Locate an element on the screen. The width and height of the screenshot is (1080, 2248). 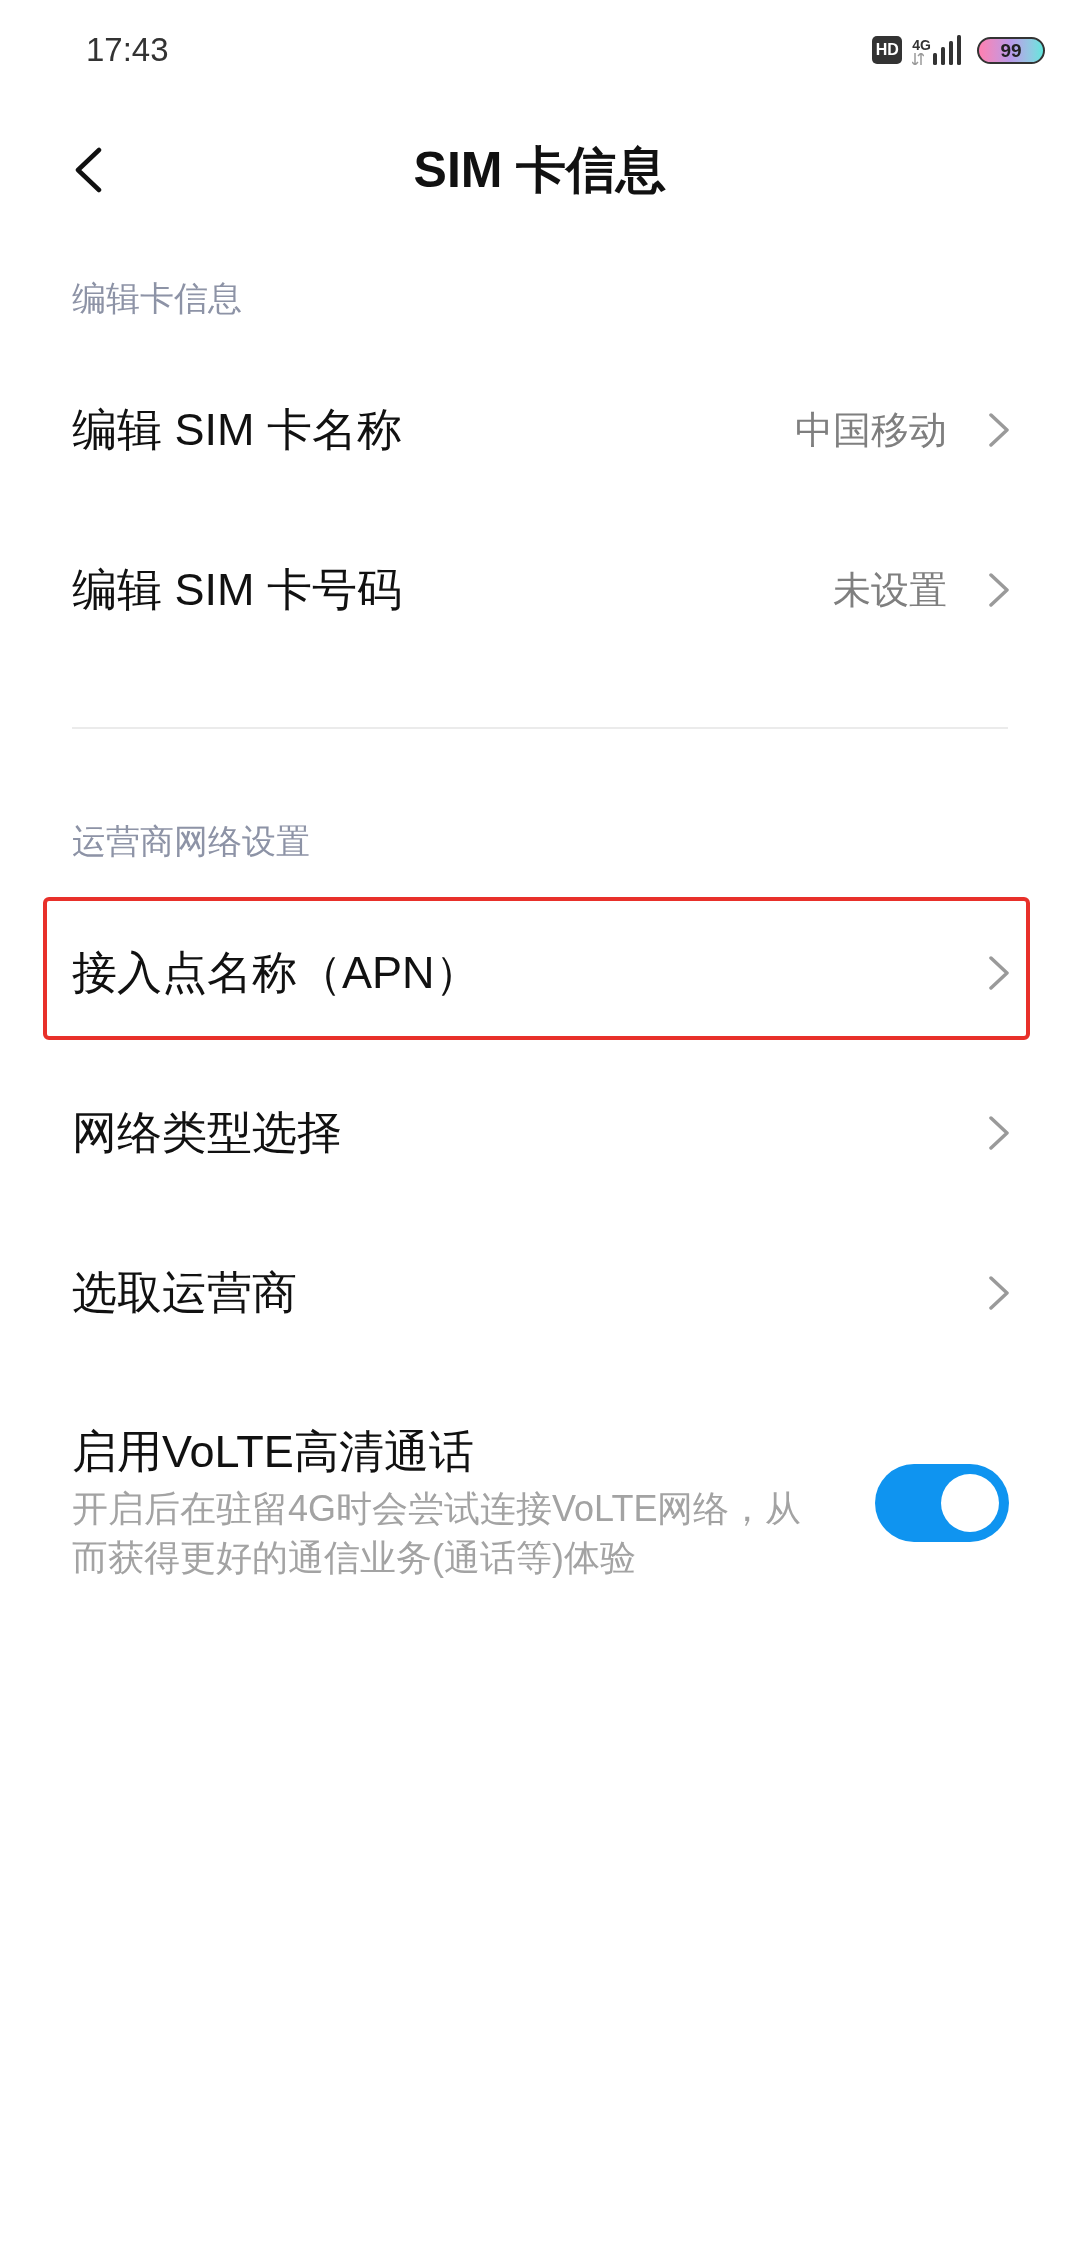
item-value: 中国移动 is located at coordinates (871, 430).